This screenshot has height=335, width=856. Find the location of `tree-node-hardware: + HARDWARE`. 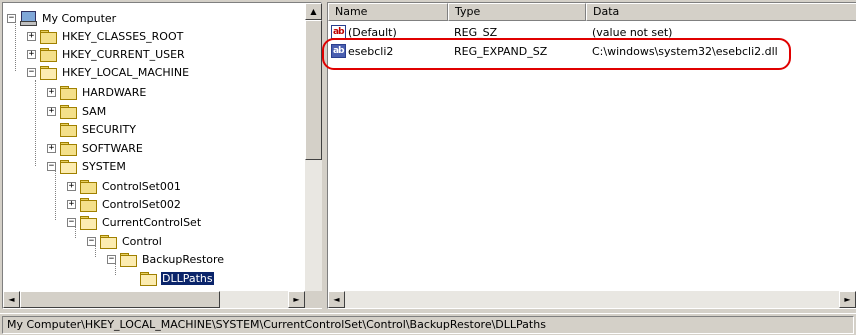

tree-node-hardware: + HARDWARE is located at coordinates (97, 92).